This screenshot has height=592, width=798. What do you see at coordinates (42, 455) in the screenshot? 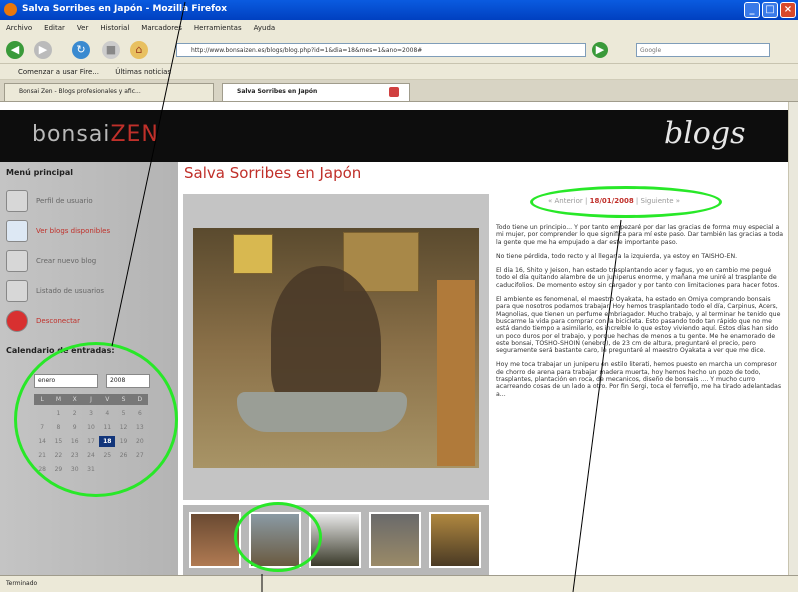
I see `calendar-day: 21` at bounding box center [42, 455].